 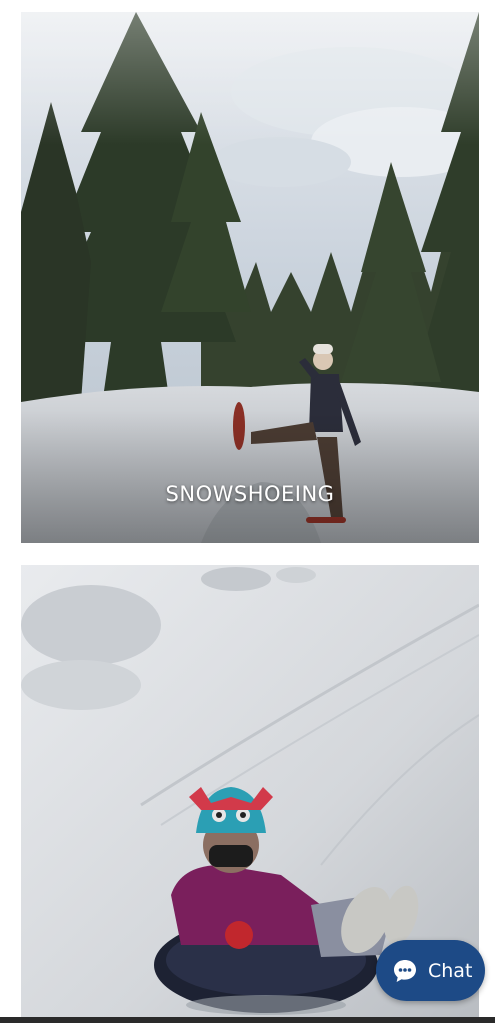 What do you see at coordinates (450, 970) in the screenshot?
I see `chat-label: Chat` at bounding box center [450, 970].